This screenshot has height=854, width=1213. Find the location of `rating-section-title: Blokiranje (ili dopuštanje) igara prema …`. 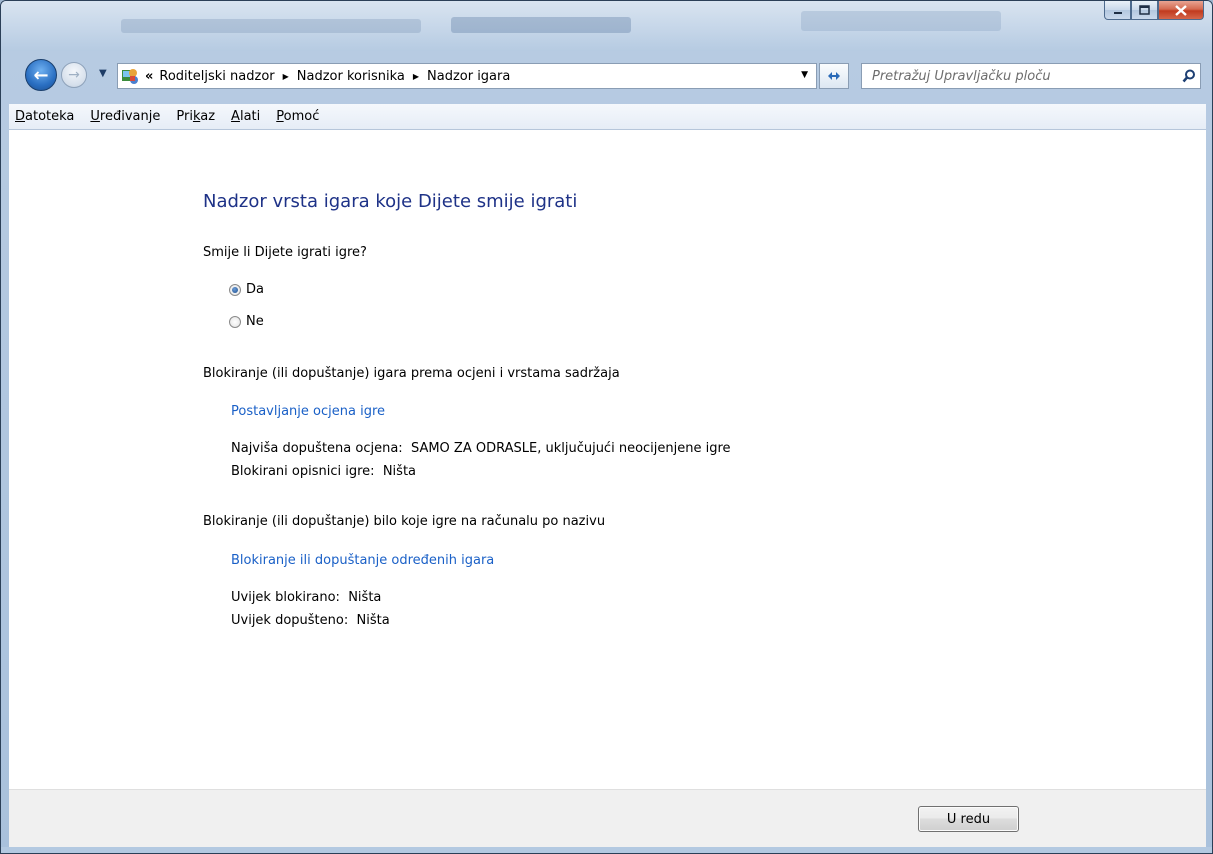

rating-section-title: Blokiranje (ili dopuštanje) igara prema … is located at coordinates (411, 373).